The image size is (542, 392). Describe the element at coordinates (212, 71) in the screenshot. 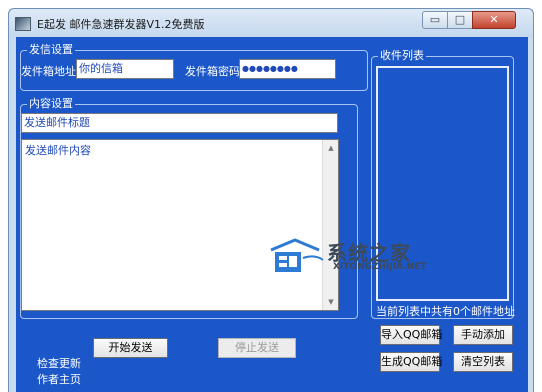

I see `sender-password-label: 发件箱密码` at that location.